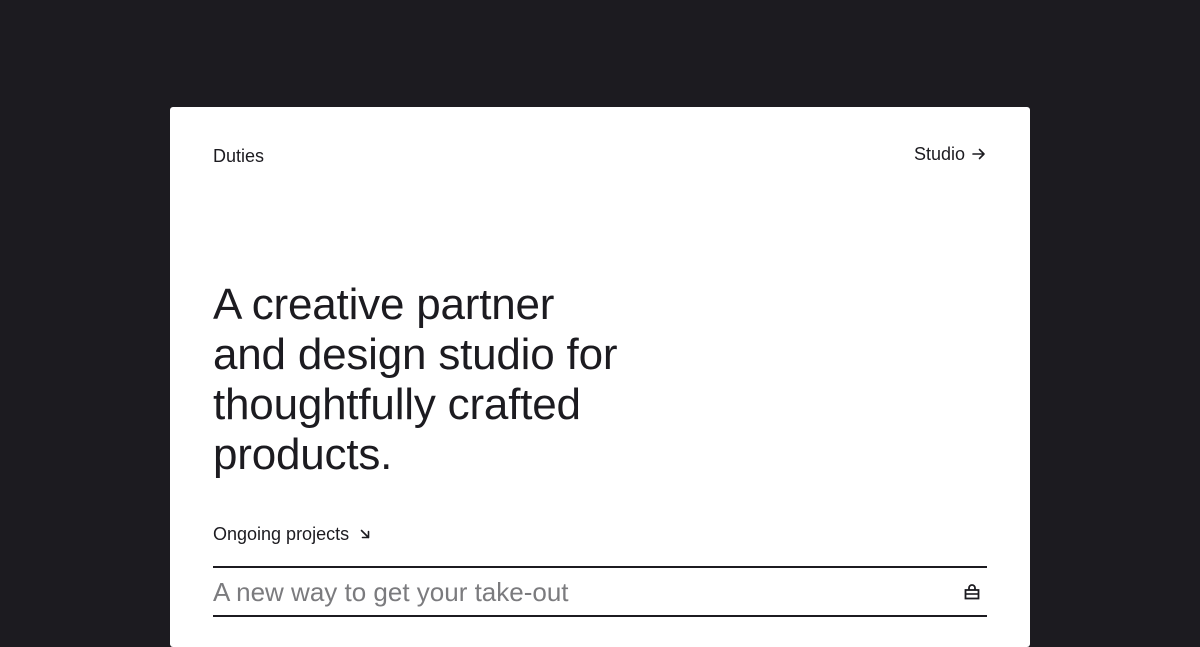 Image resolution: width=1200 pixels, height=647 pixels. I want to click on ongoing-projects-label: Ongoing projects, so click(293, 534).